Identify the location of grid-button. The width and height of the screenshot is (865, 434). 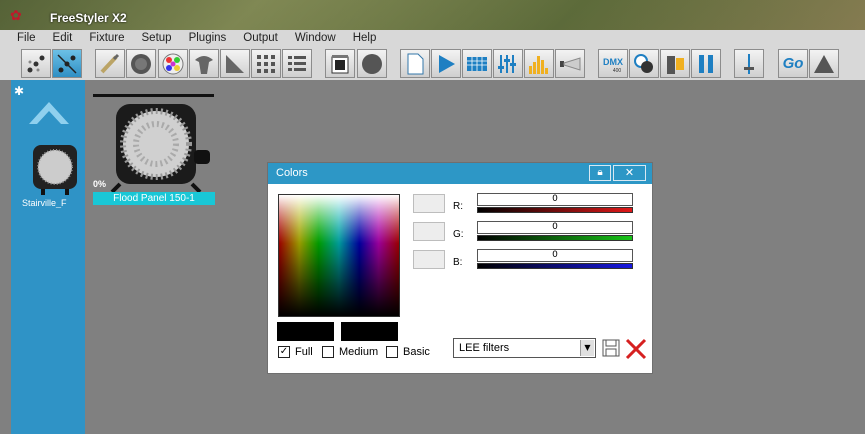
(266, 63).